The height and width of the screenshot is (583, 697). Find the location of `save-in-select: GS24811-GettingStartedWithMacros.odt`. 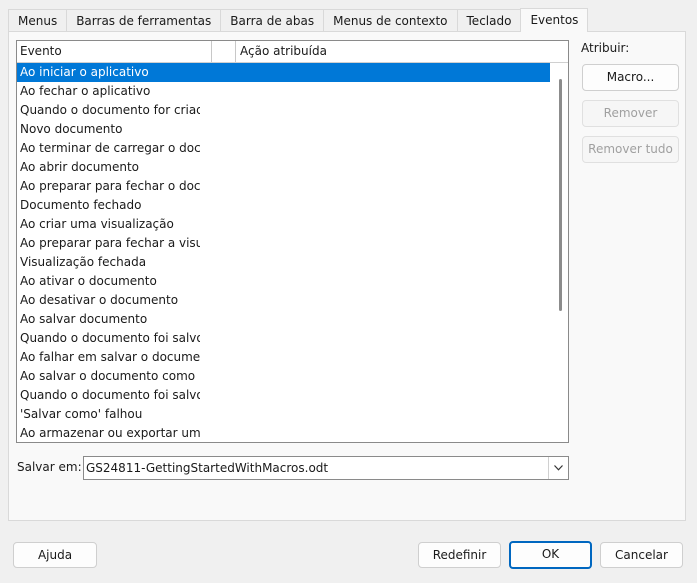

save-in-select: GS24811-GettingStartedWithMacros.odt is located at coordinates (326, 468).